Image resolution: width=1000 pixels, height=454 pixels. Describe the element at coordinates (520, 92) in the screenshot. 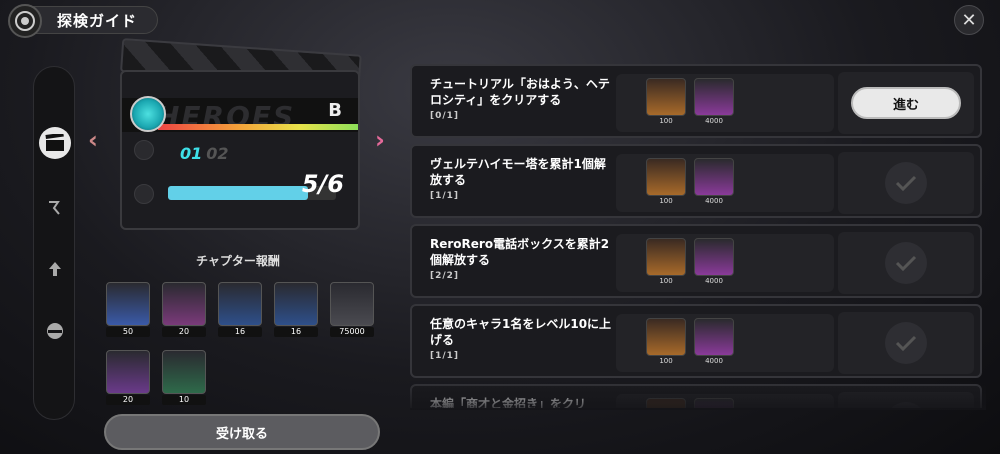

I see `mission-text: チュートリアル「おはよう、ヘテロシティ」をクリアする` at that location.